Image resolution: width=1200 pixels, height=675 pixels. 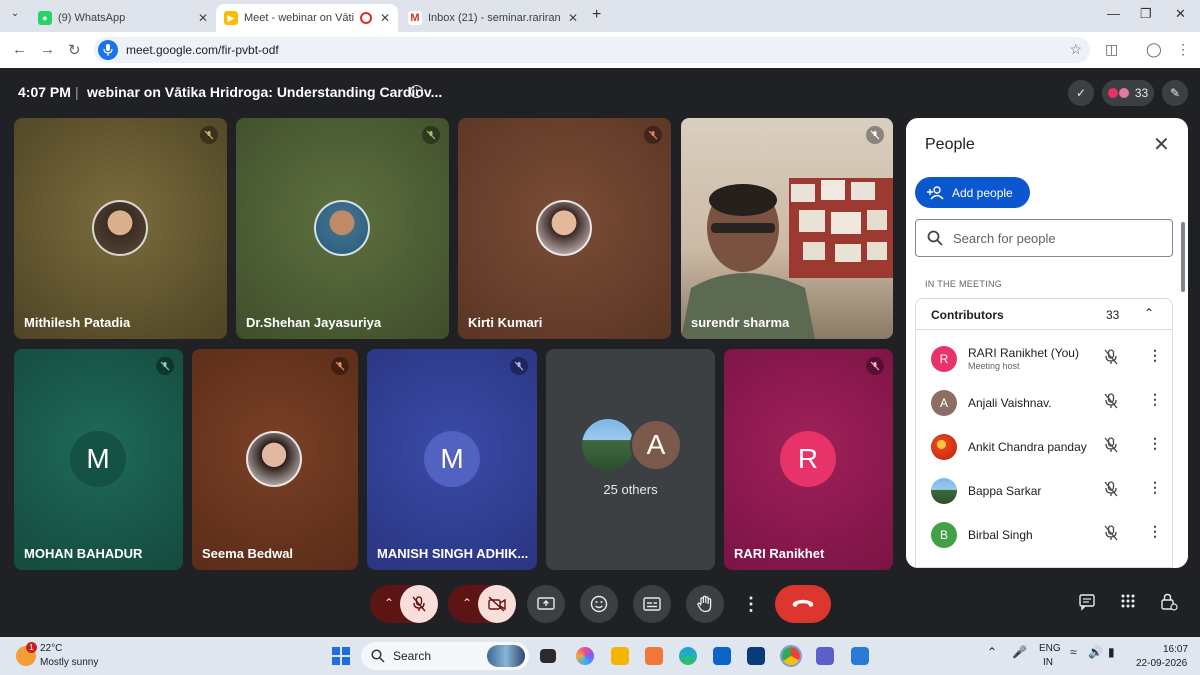 What do you see at coordinates (599, 604) in the screenshot?
I see `reactions-button` at bounding box center [599, 604].